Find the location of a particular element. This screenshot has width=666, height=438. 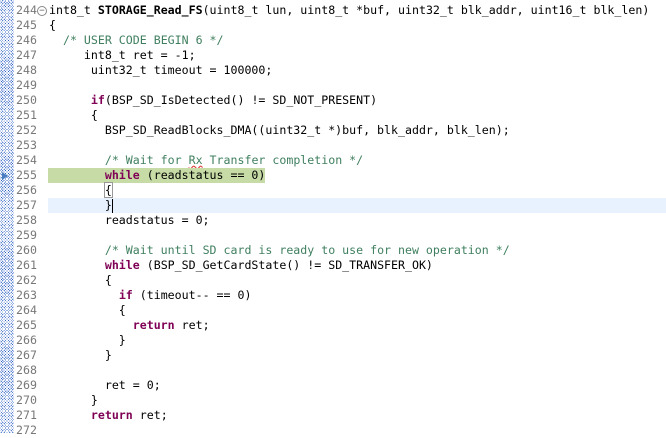

line-number: 252 is located at coordinates (26, 130).